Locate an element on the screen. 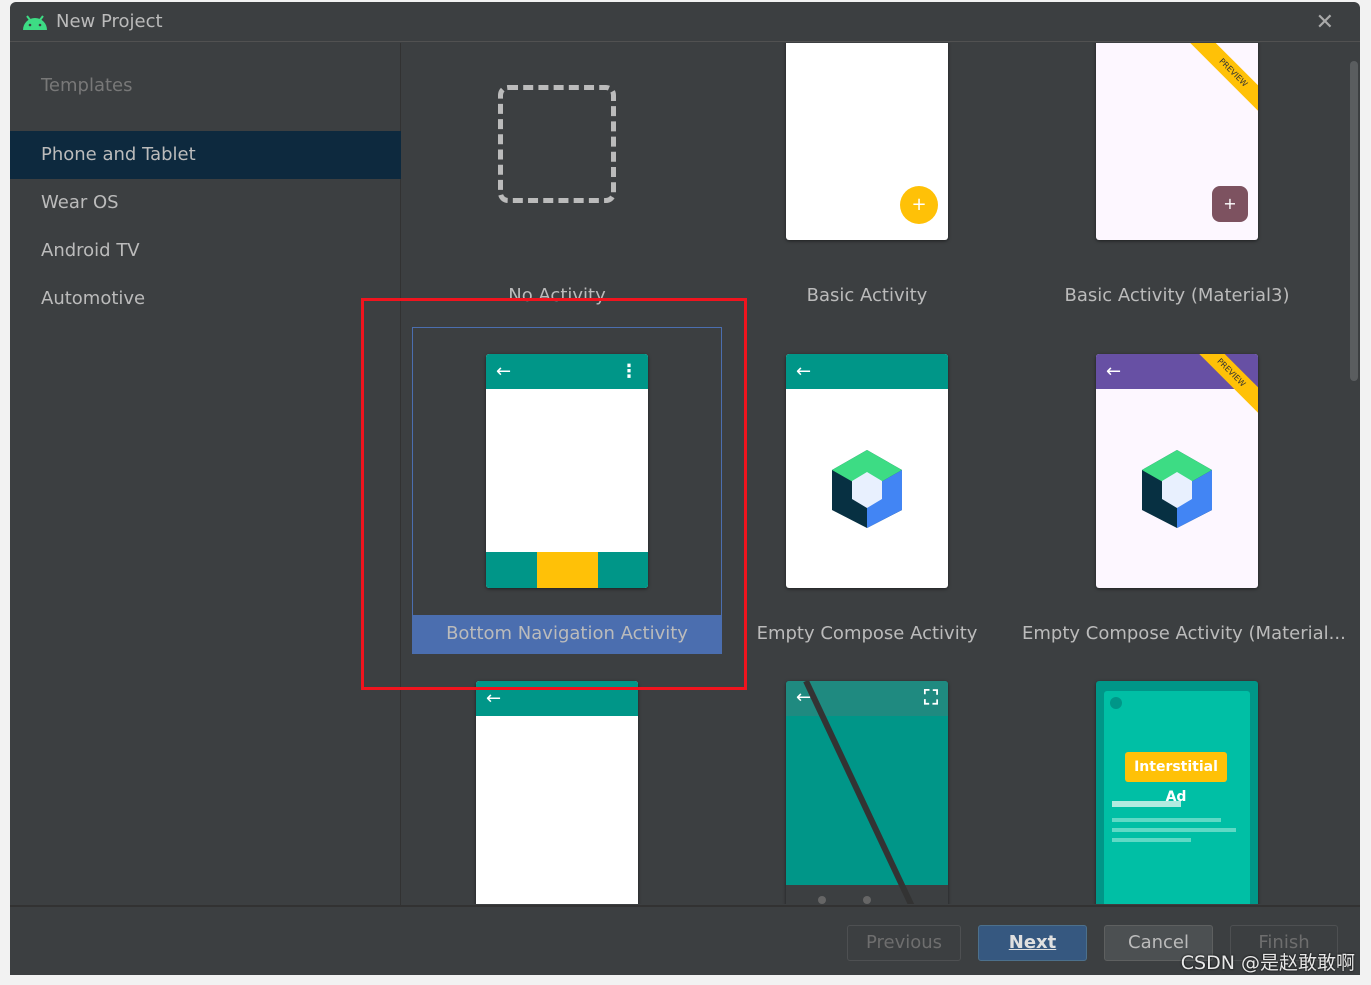 The width and height of the screenshot is (1371, 985). preview-badge: PREVIEW is located at coordinates (1222, 81).